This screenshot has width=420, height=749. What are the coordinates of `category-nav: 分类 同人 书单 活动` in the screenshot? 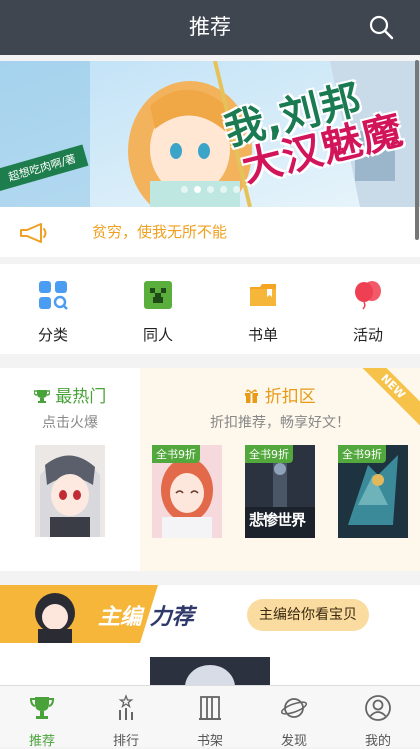 It's located at (210, 309).